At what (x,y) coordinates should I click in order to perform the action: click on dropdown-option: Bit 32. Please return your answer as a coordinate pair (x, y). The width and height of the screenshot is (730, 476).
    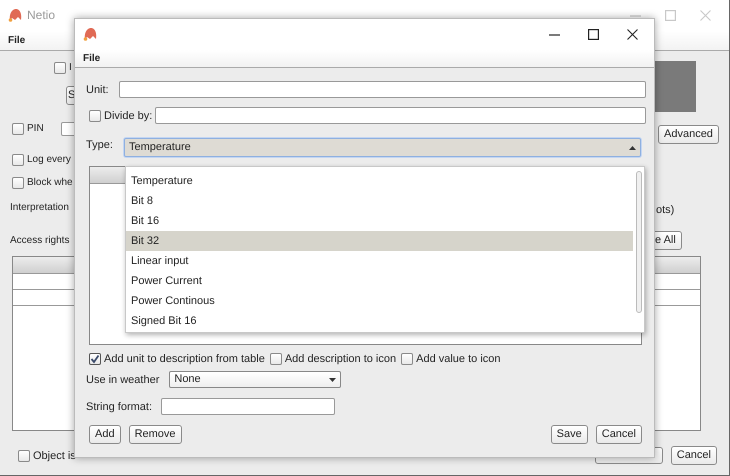
    Looking at the image, I should click on (379, 241).